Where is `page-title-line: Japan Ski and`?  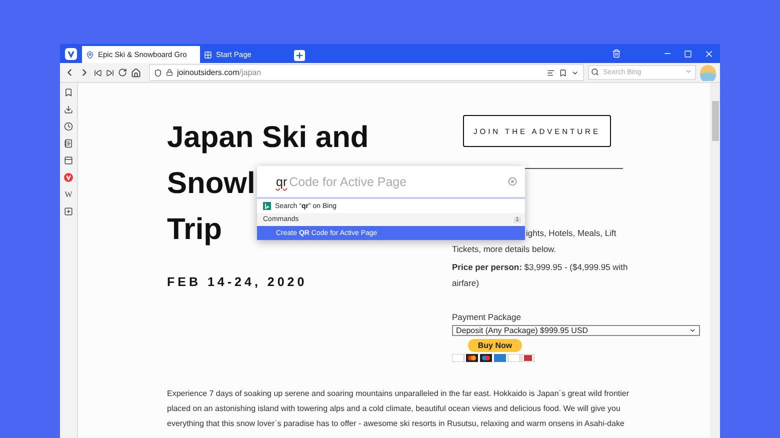 page-title-line: Japan Ski and is located at coordinates (268, 138).